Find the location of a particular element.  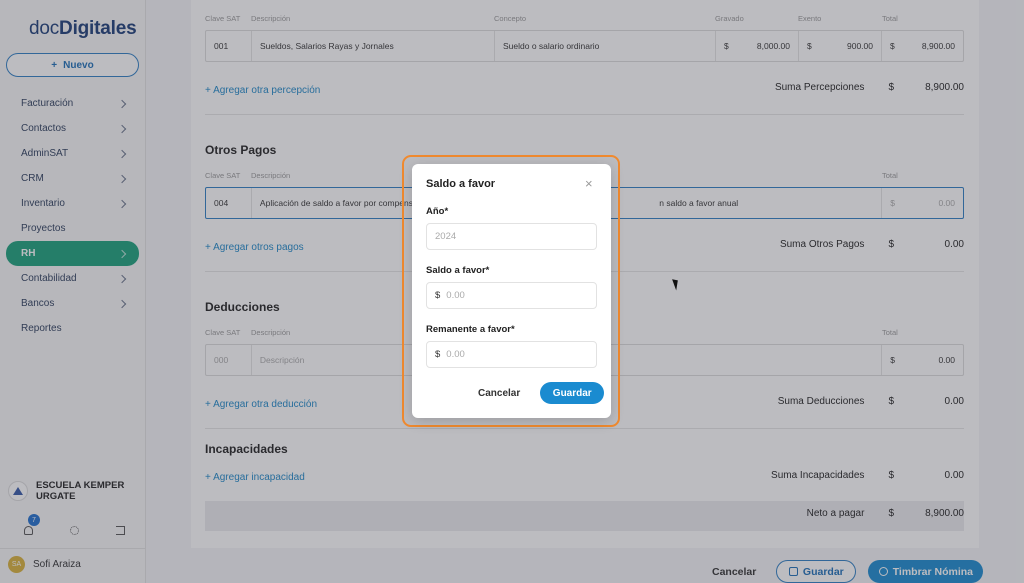

remanente-input: $0.00 is located at coordinates (511, 354).